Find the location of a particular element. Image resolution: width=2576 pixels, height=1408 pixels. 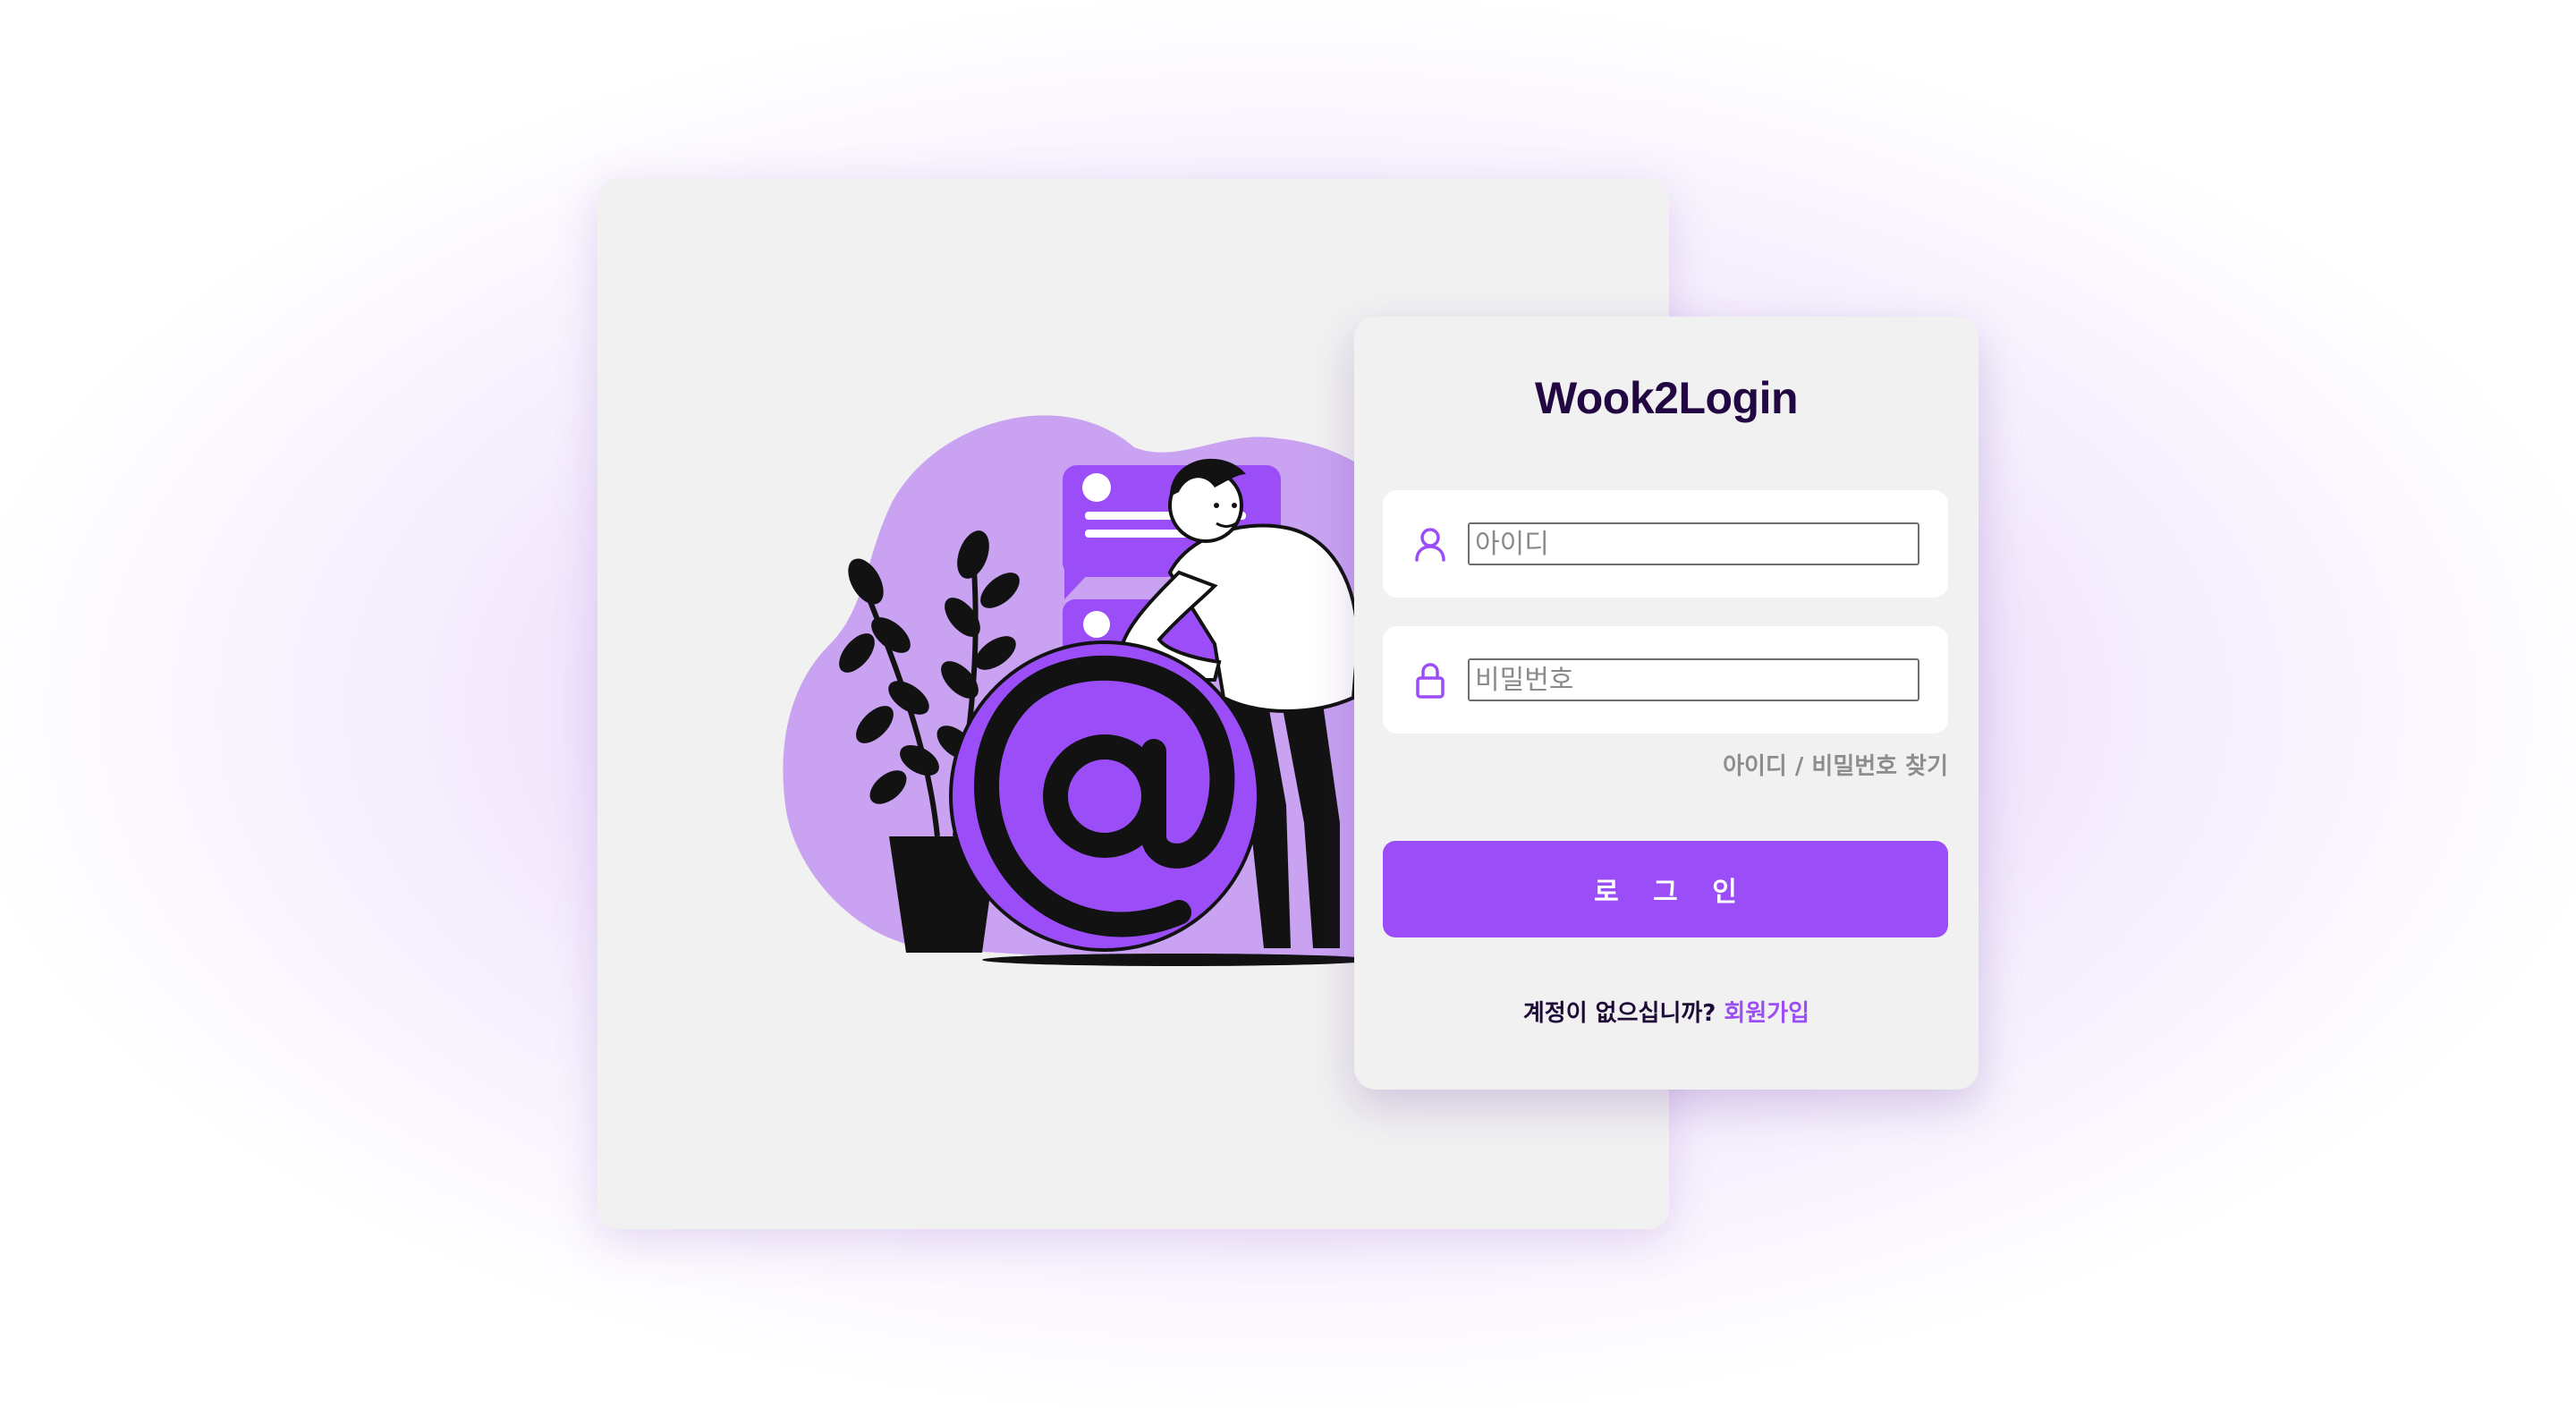

user-icon is located at coordinates (1430, 545).